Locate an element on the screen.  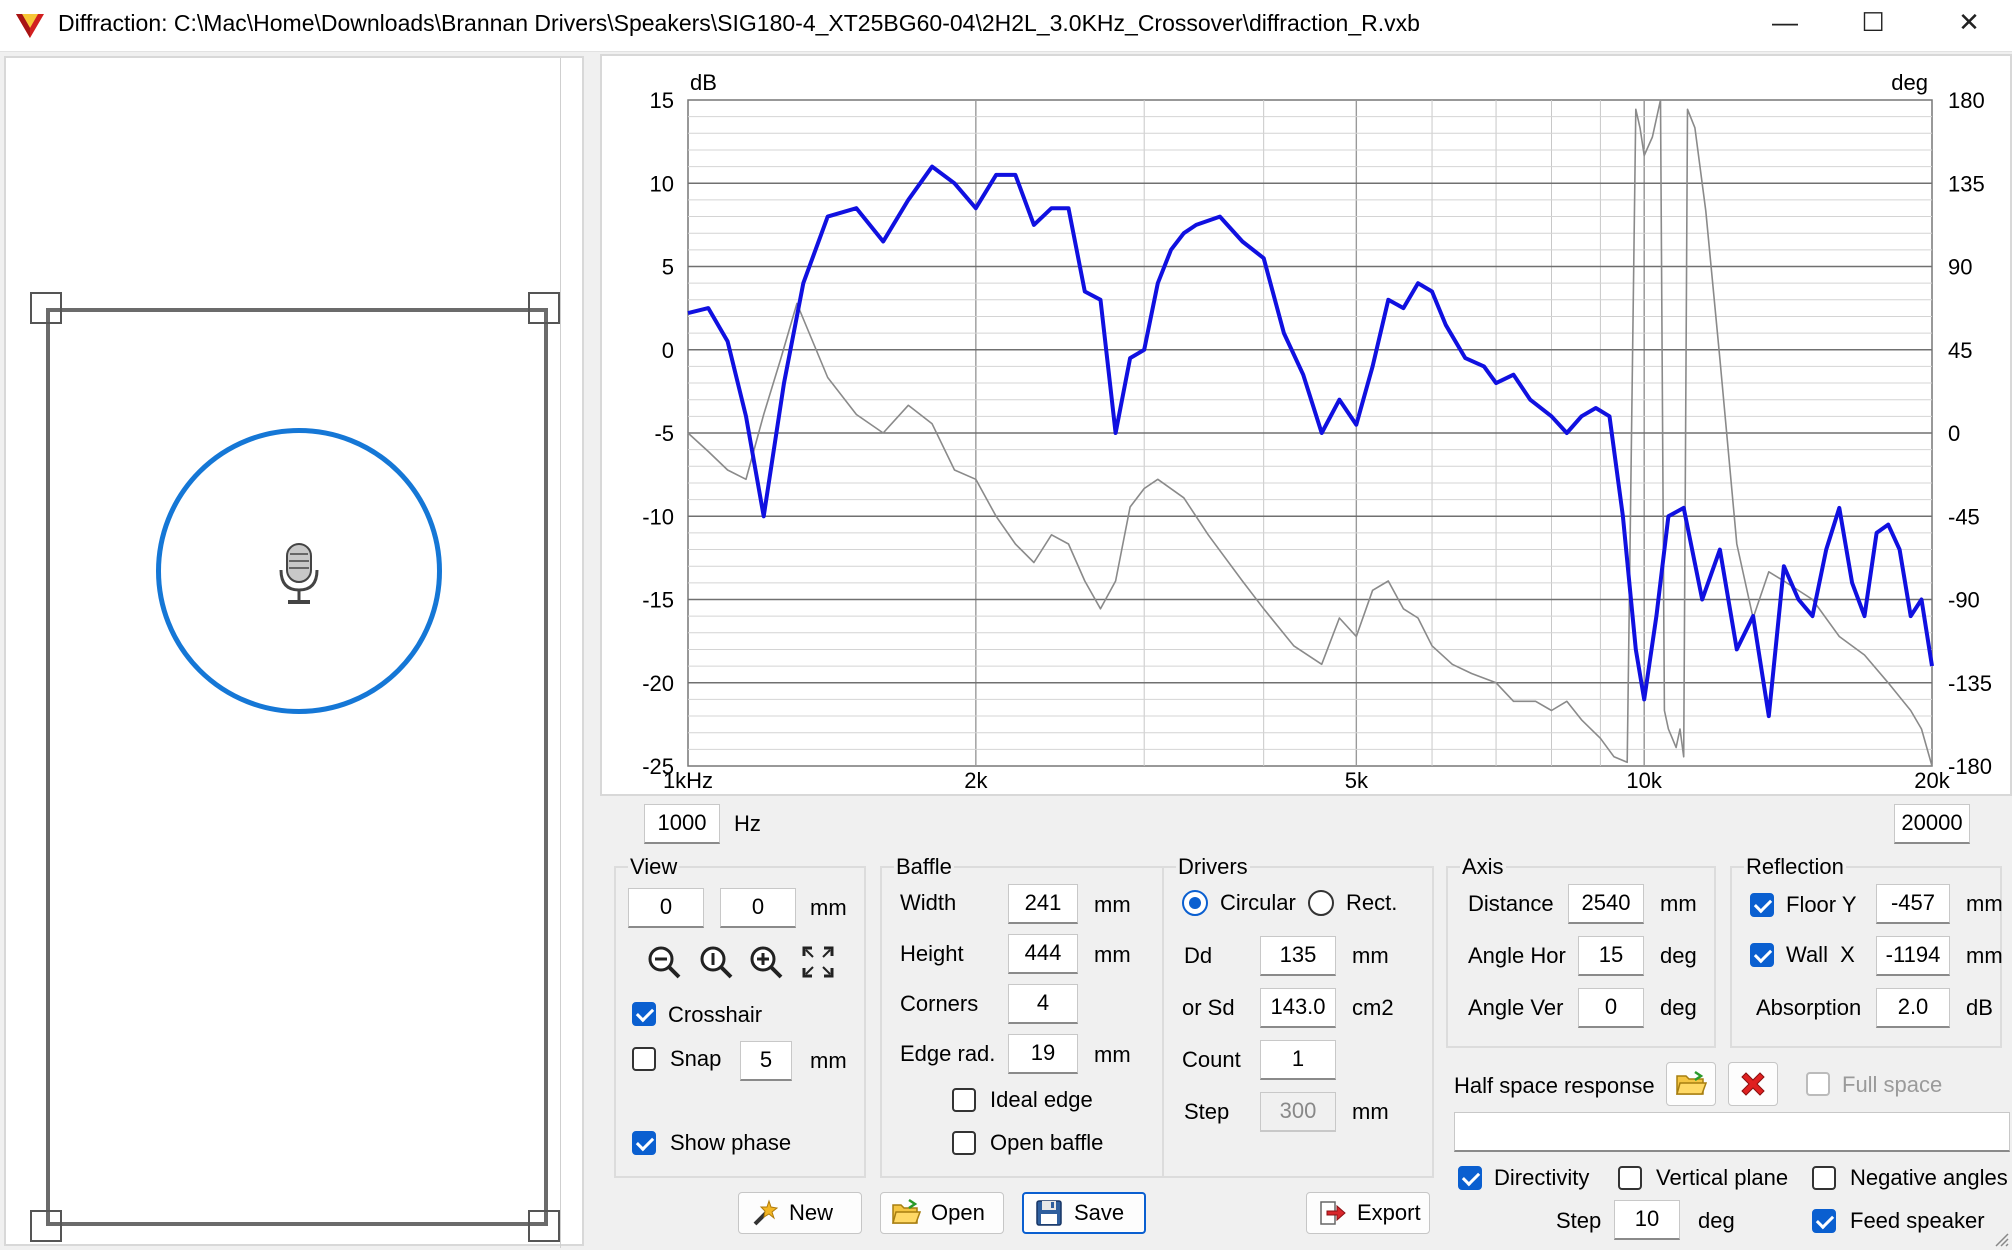
wall-checkbox is located at coordinates (1762, 955).